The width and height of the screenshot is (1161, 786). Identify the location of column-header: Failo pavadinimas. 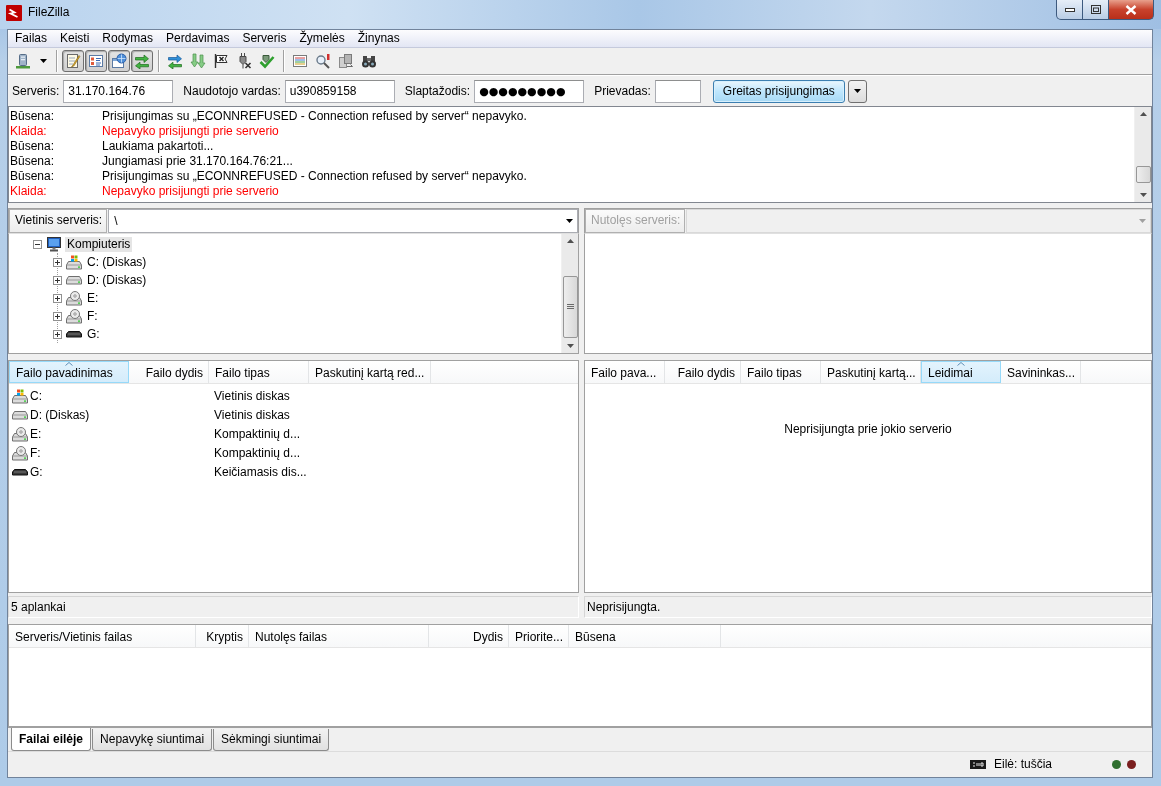
(69, 372).